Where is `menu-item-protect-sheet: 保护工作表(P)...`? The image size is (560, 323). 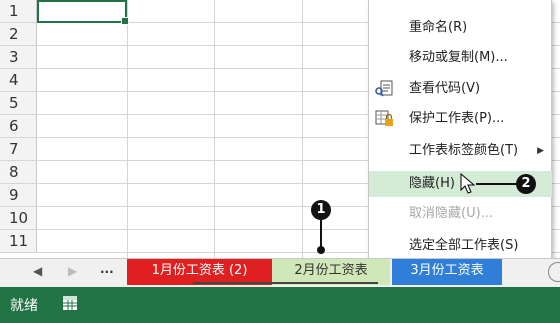 menu-item-protect-sheet: 保护工作表(P)... is located at coordinates (460, 119).